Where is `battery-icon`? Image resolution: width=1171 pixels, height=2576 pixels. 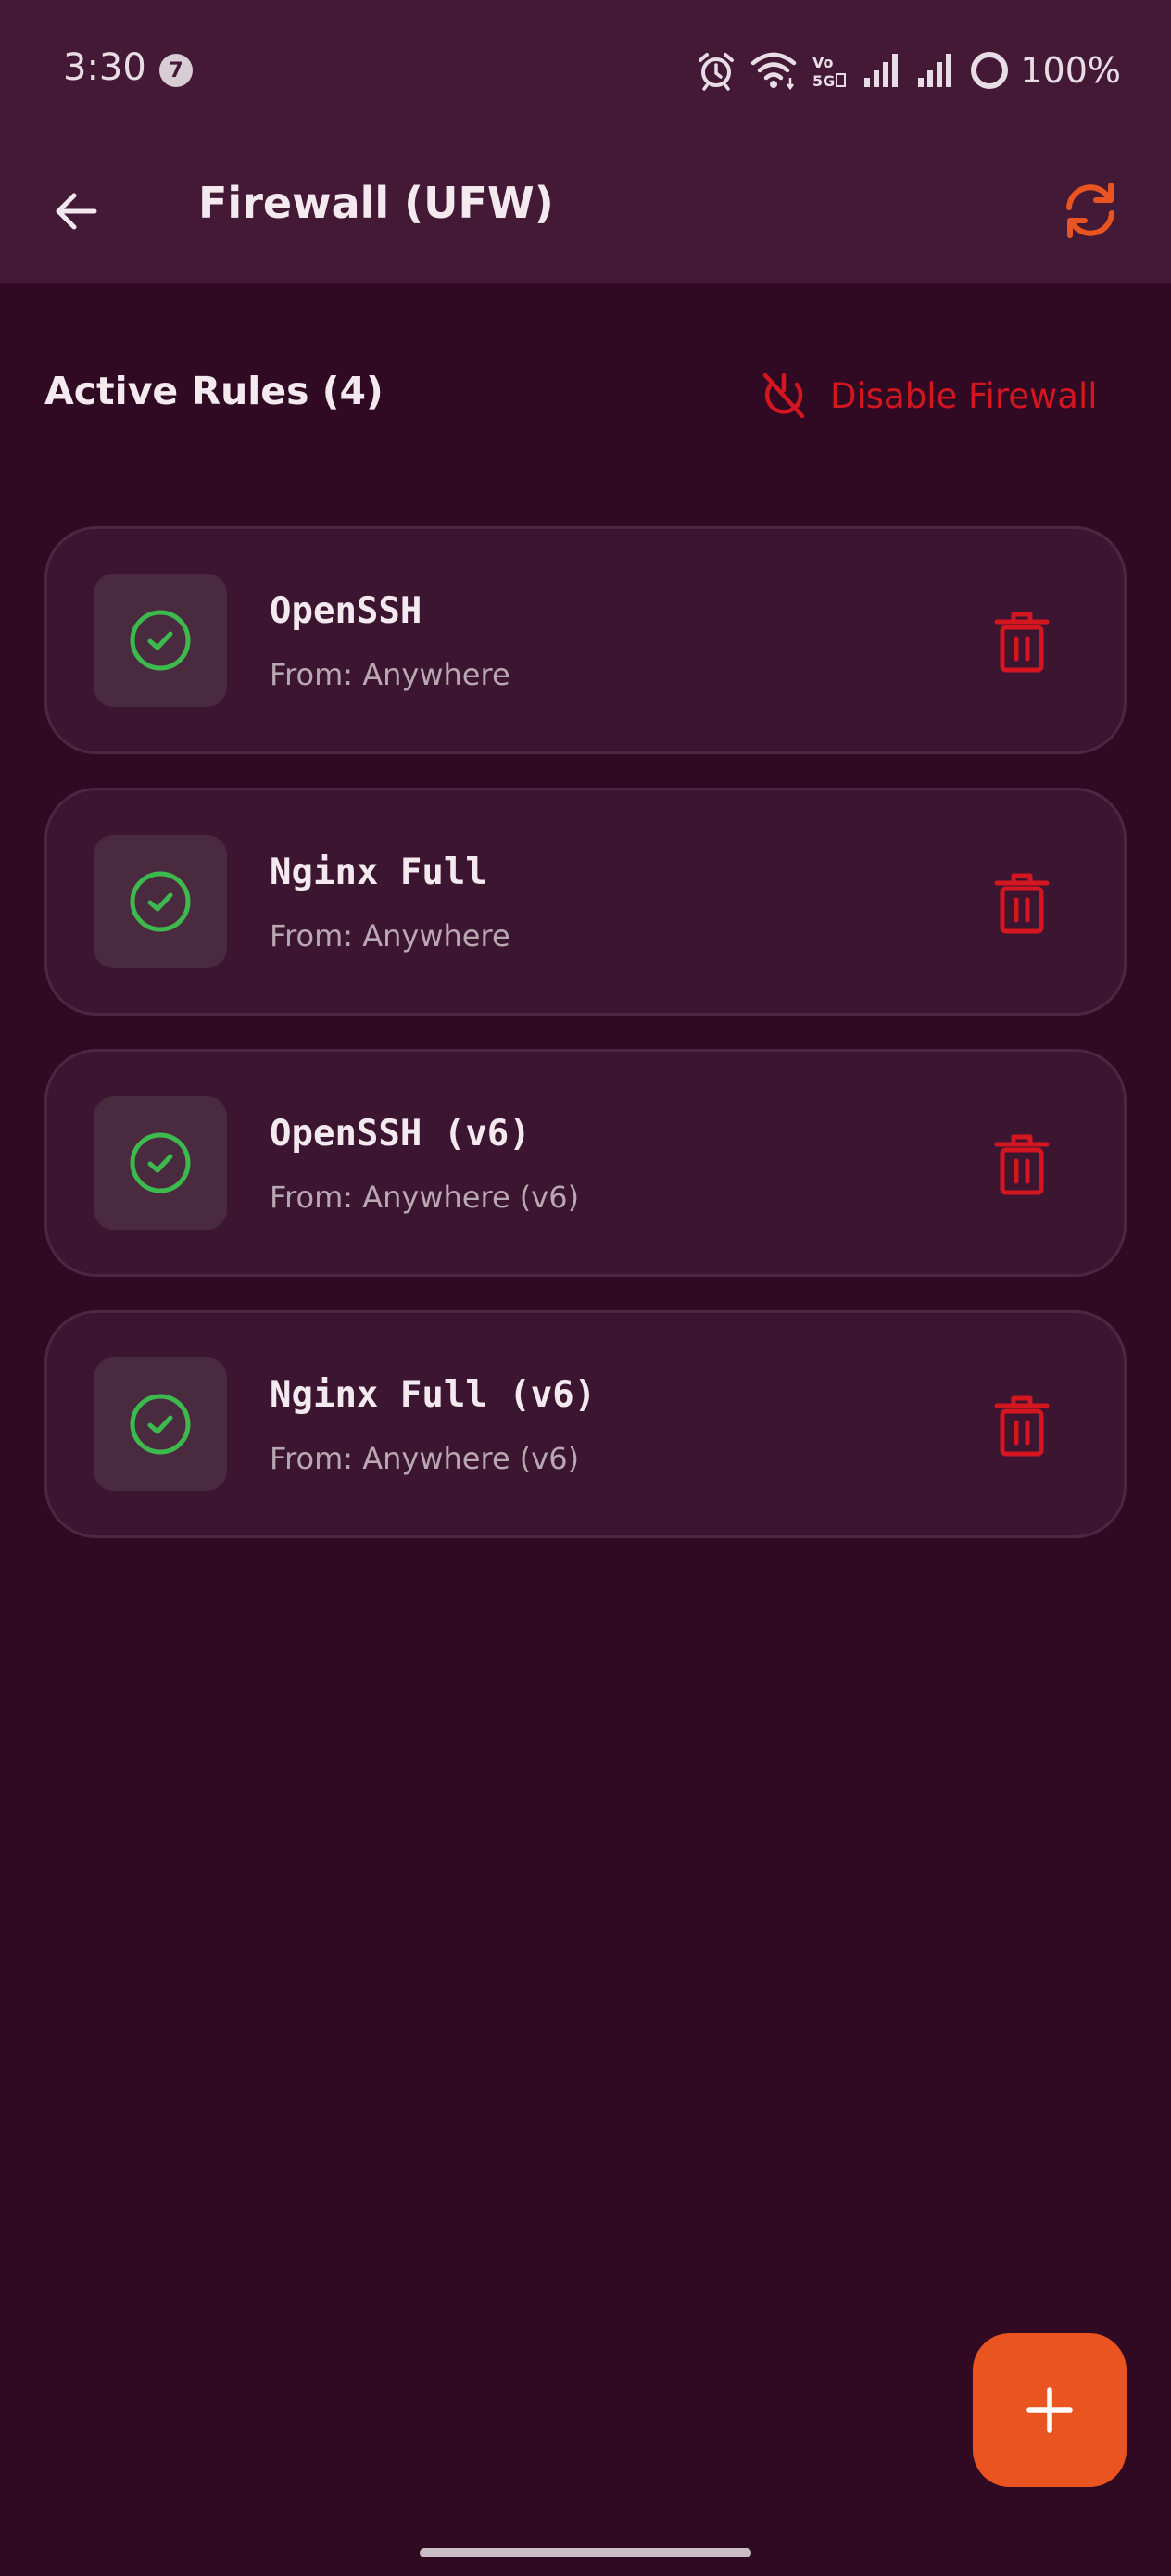
battery-icon is located at coordinates (990, 70).